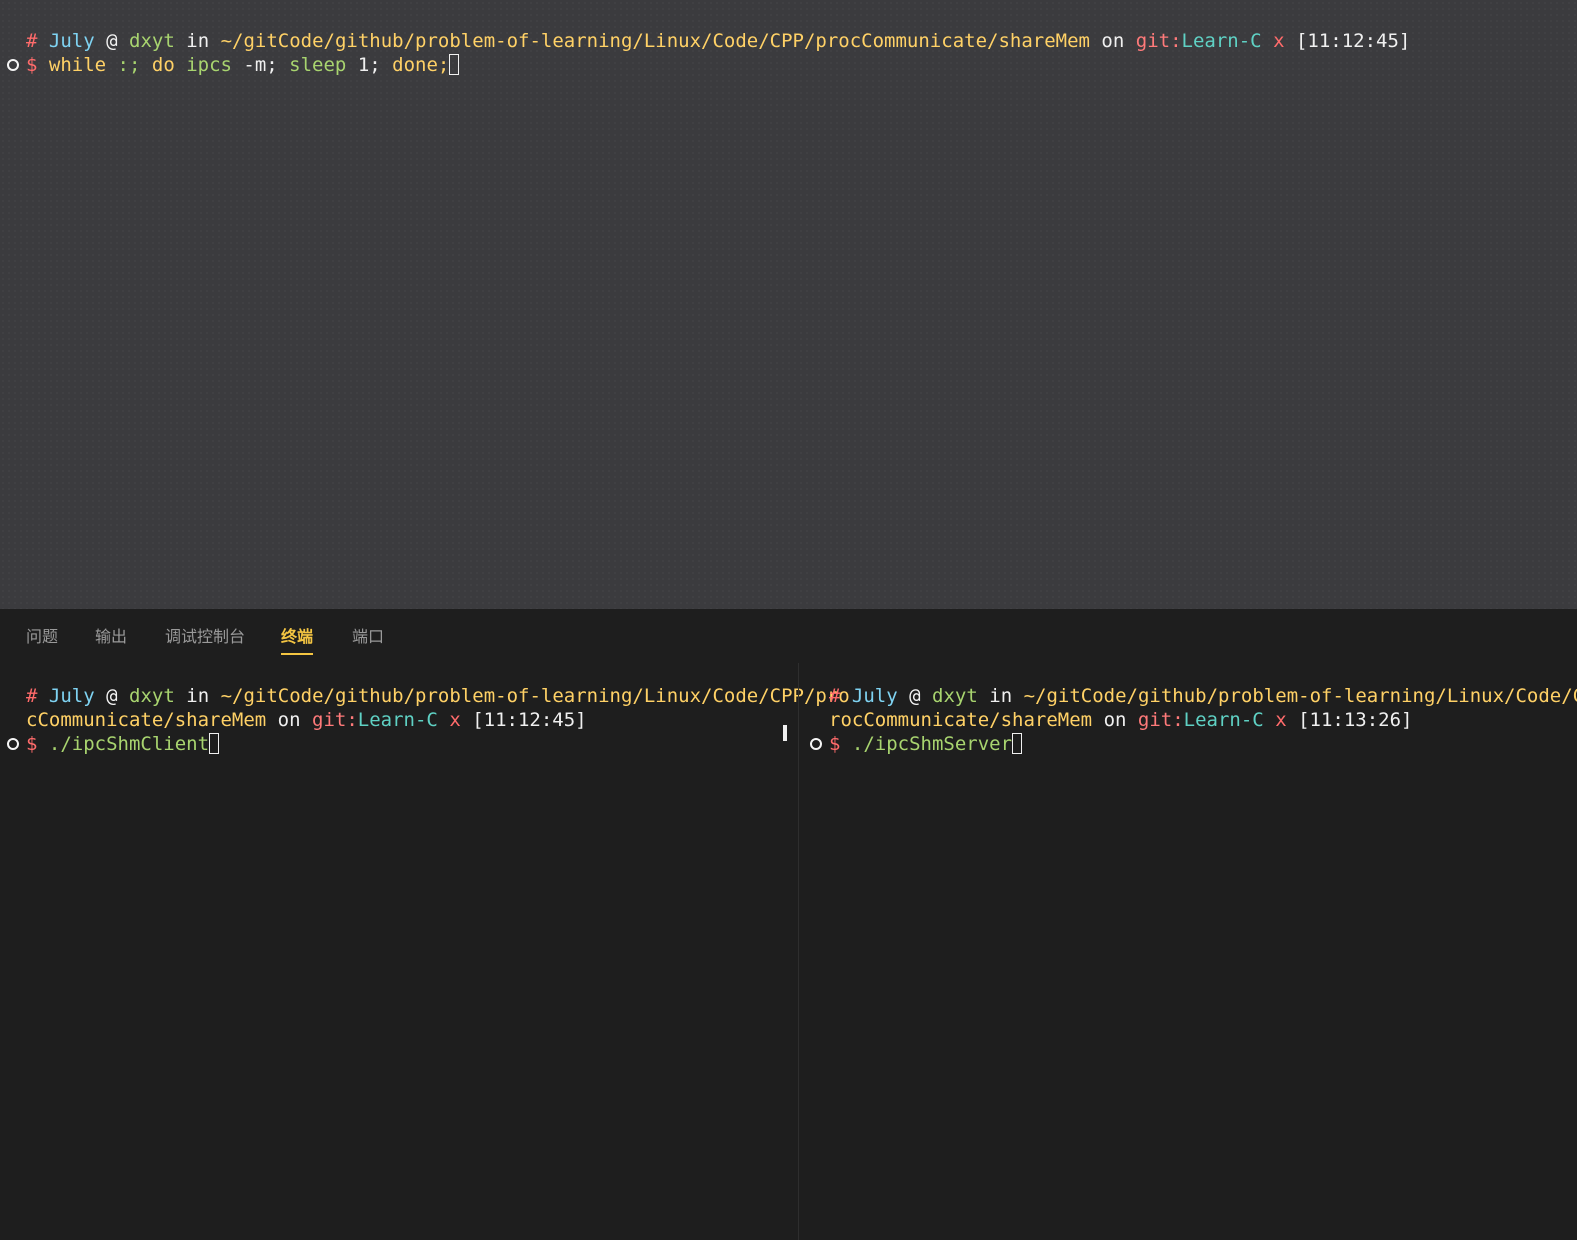 The height and width of the screenshot is (1240, 1577). What do you see at coordinates (363, 65) in the screenshot?
I see `cmd-number: 1;` at bounding box center [363, 65].